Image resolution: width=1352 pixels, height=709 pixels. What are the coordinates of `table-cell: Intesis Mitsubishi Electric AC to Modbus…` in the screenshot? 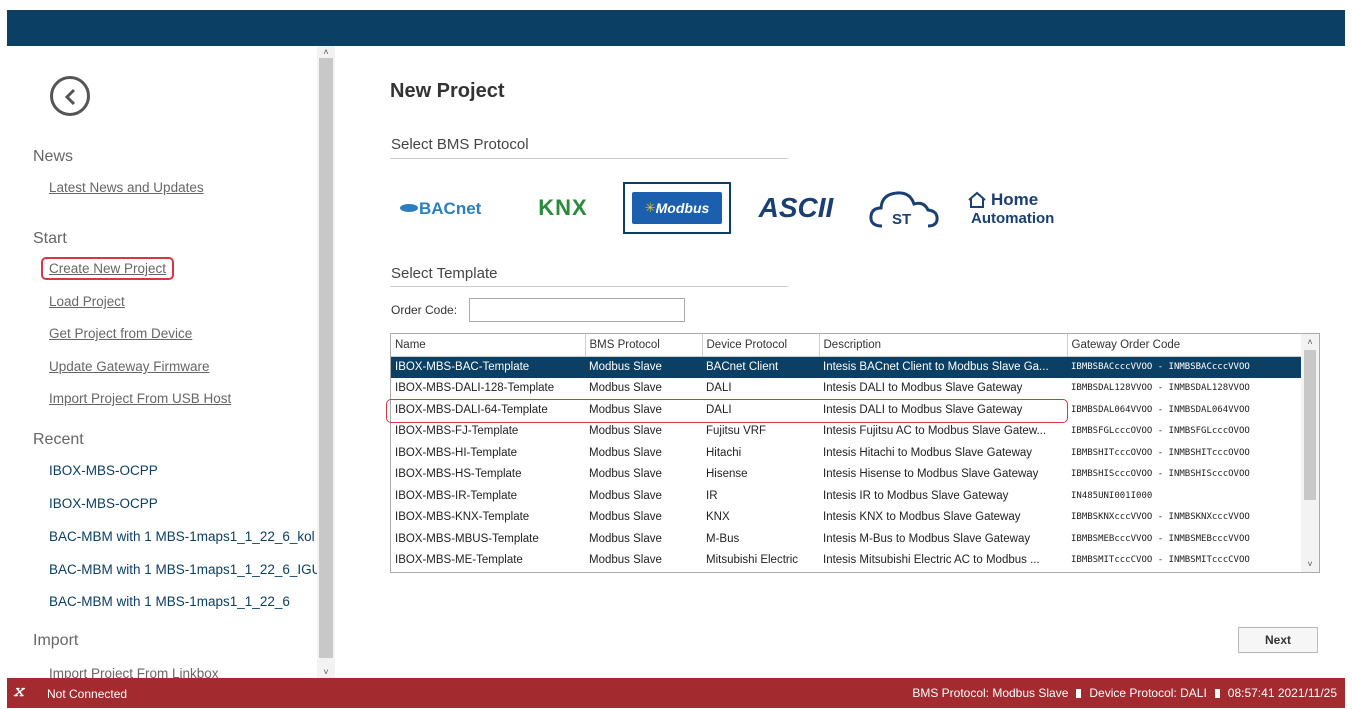 It's located at (931, 560).